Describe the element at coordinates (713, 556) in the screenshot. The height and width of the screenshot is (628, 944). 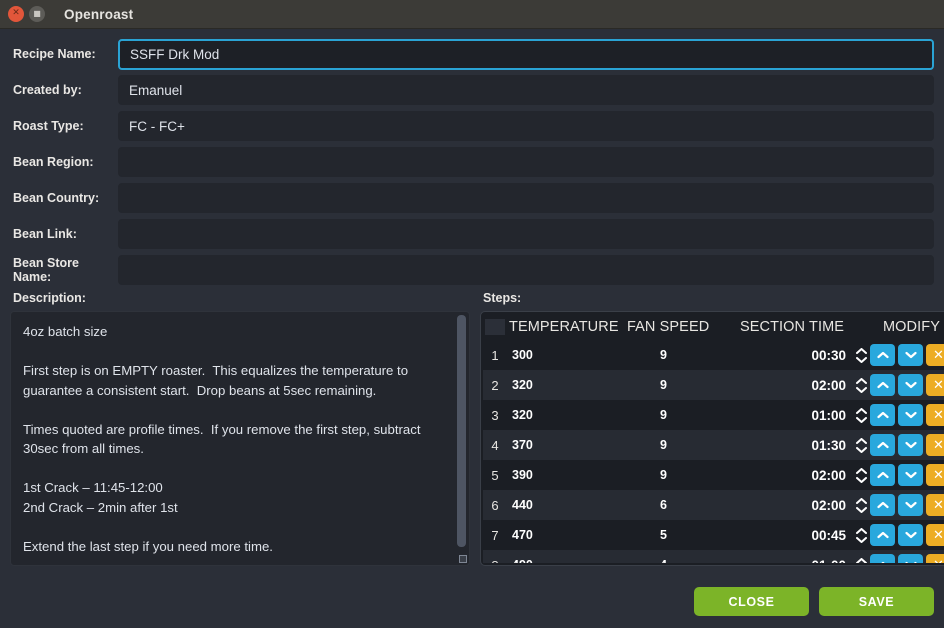
I see `table-row: 8 490401:00 ✕+` at that location.